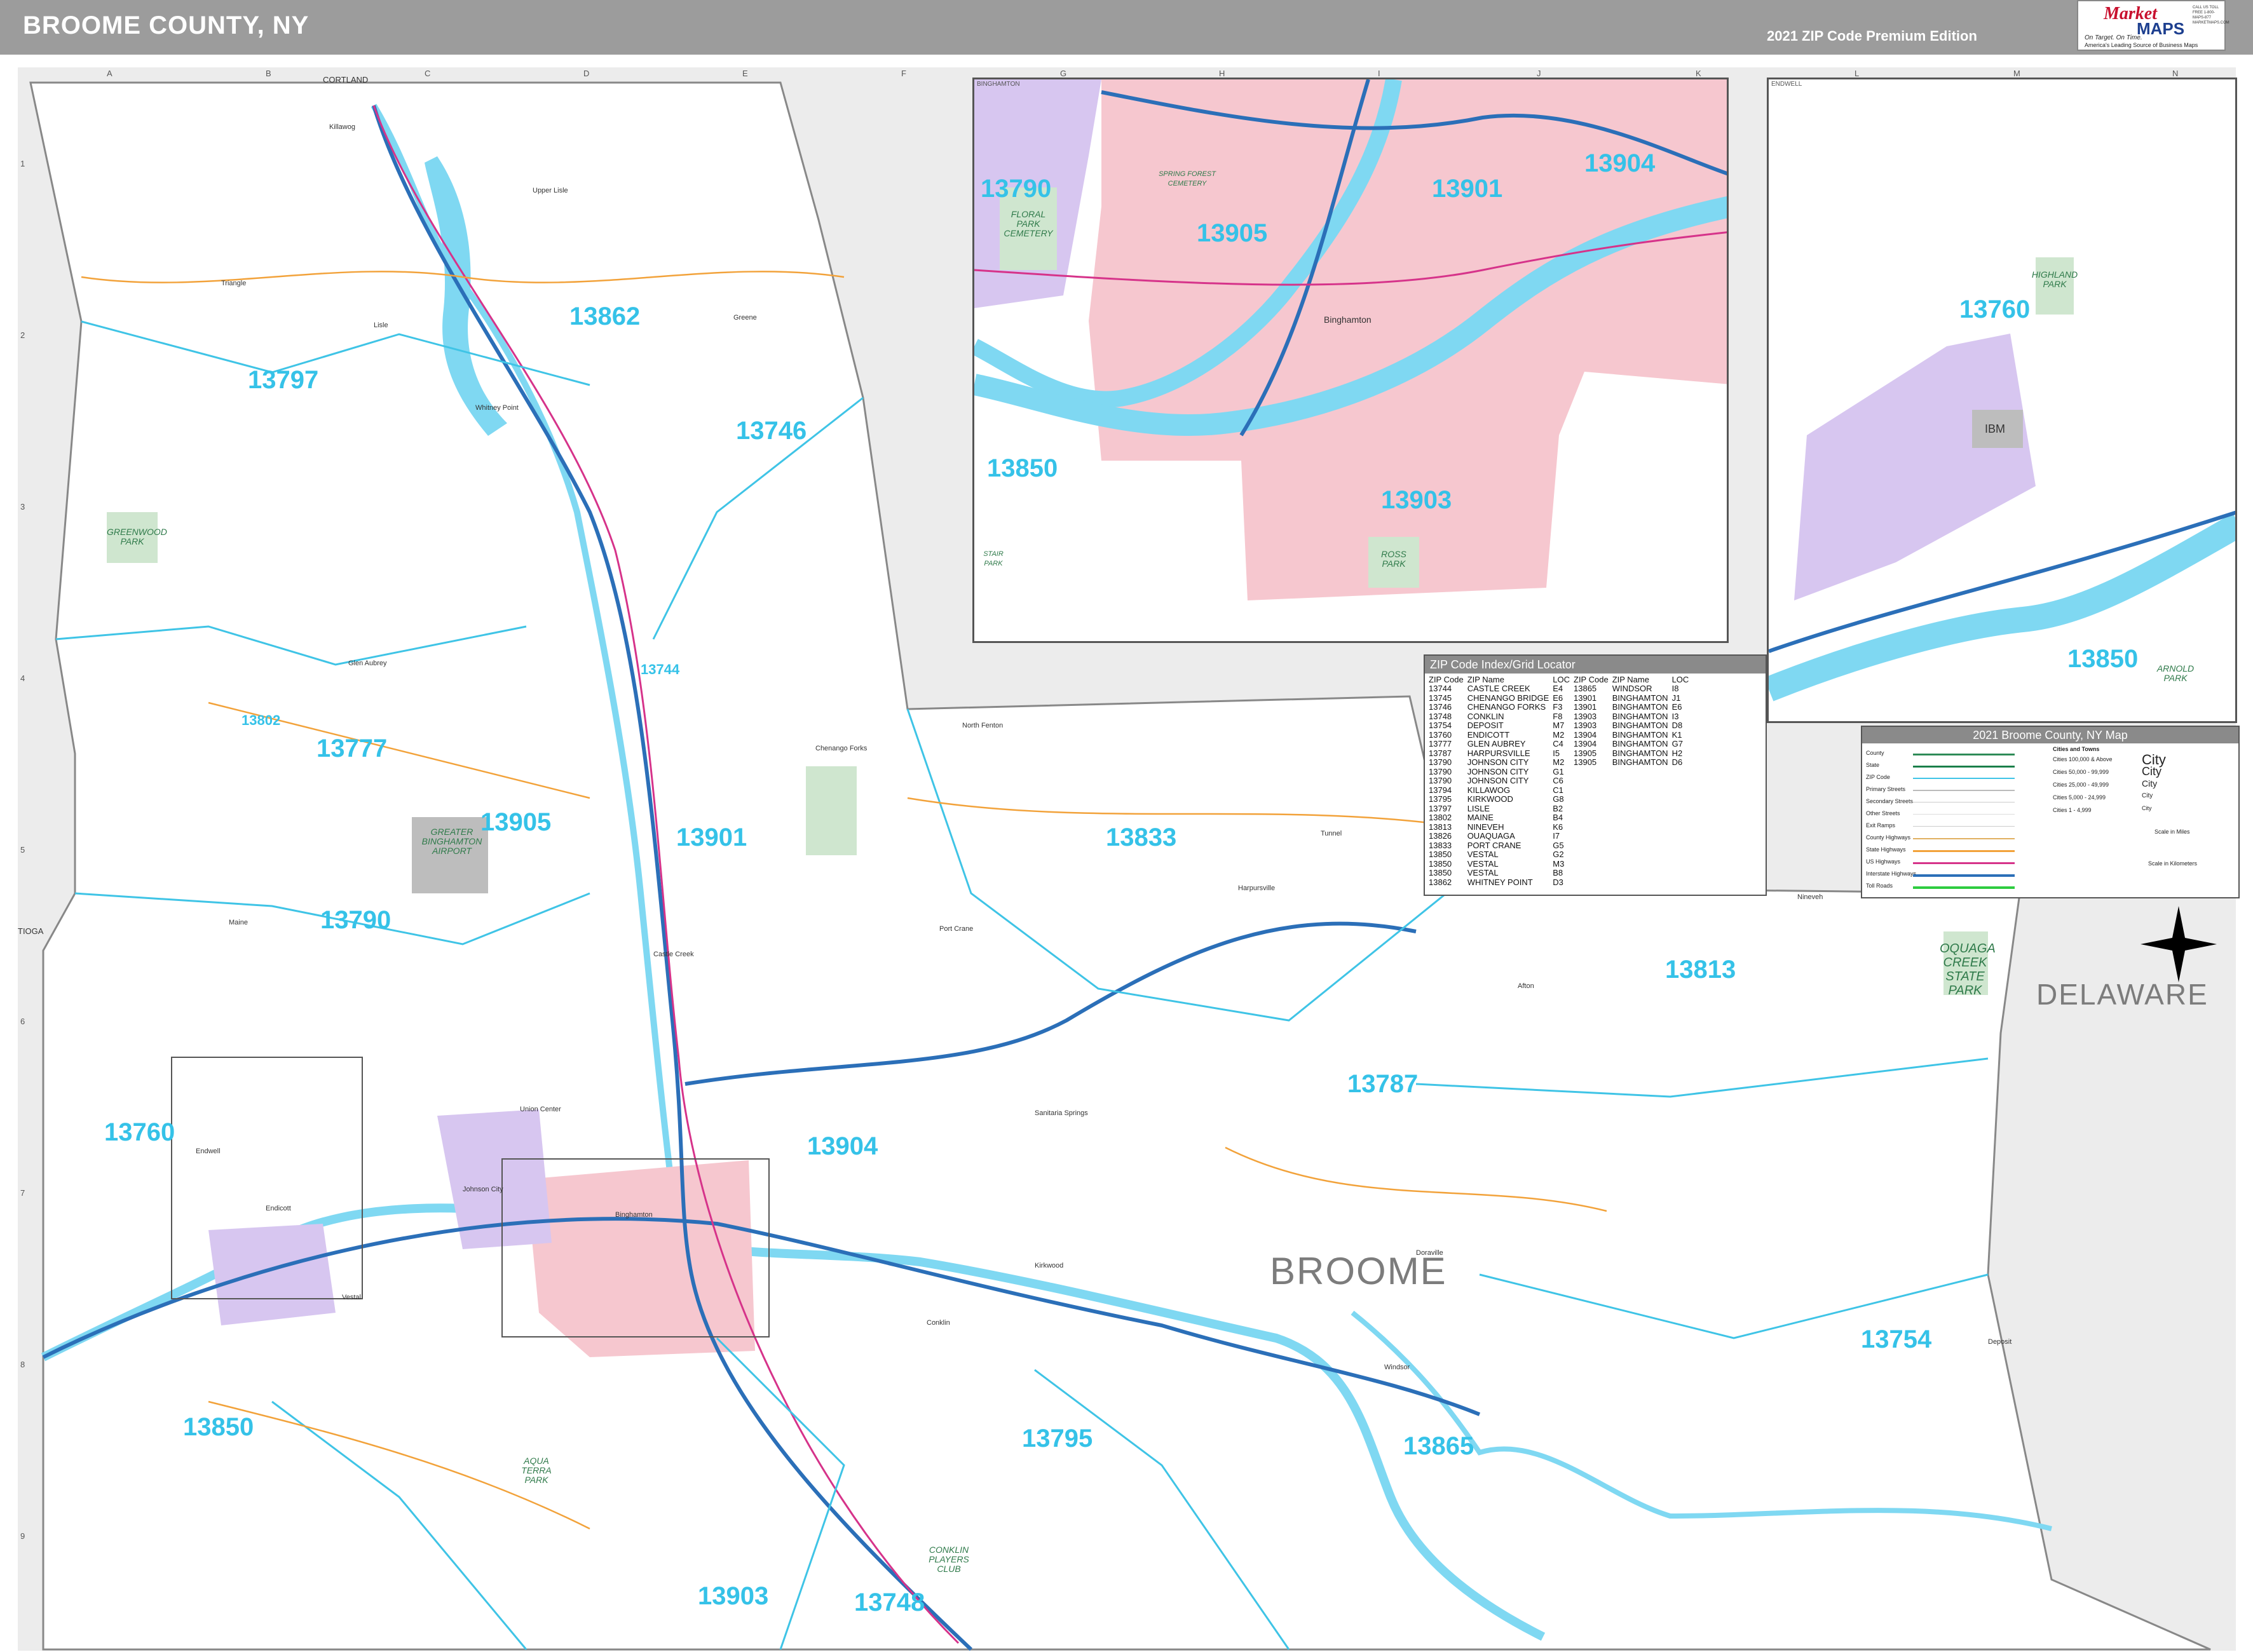  I want to click on index-title: ZIP Code Index/Grid Locator, so click(1596, 665).